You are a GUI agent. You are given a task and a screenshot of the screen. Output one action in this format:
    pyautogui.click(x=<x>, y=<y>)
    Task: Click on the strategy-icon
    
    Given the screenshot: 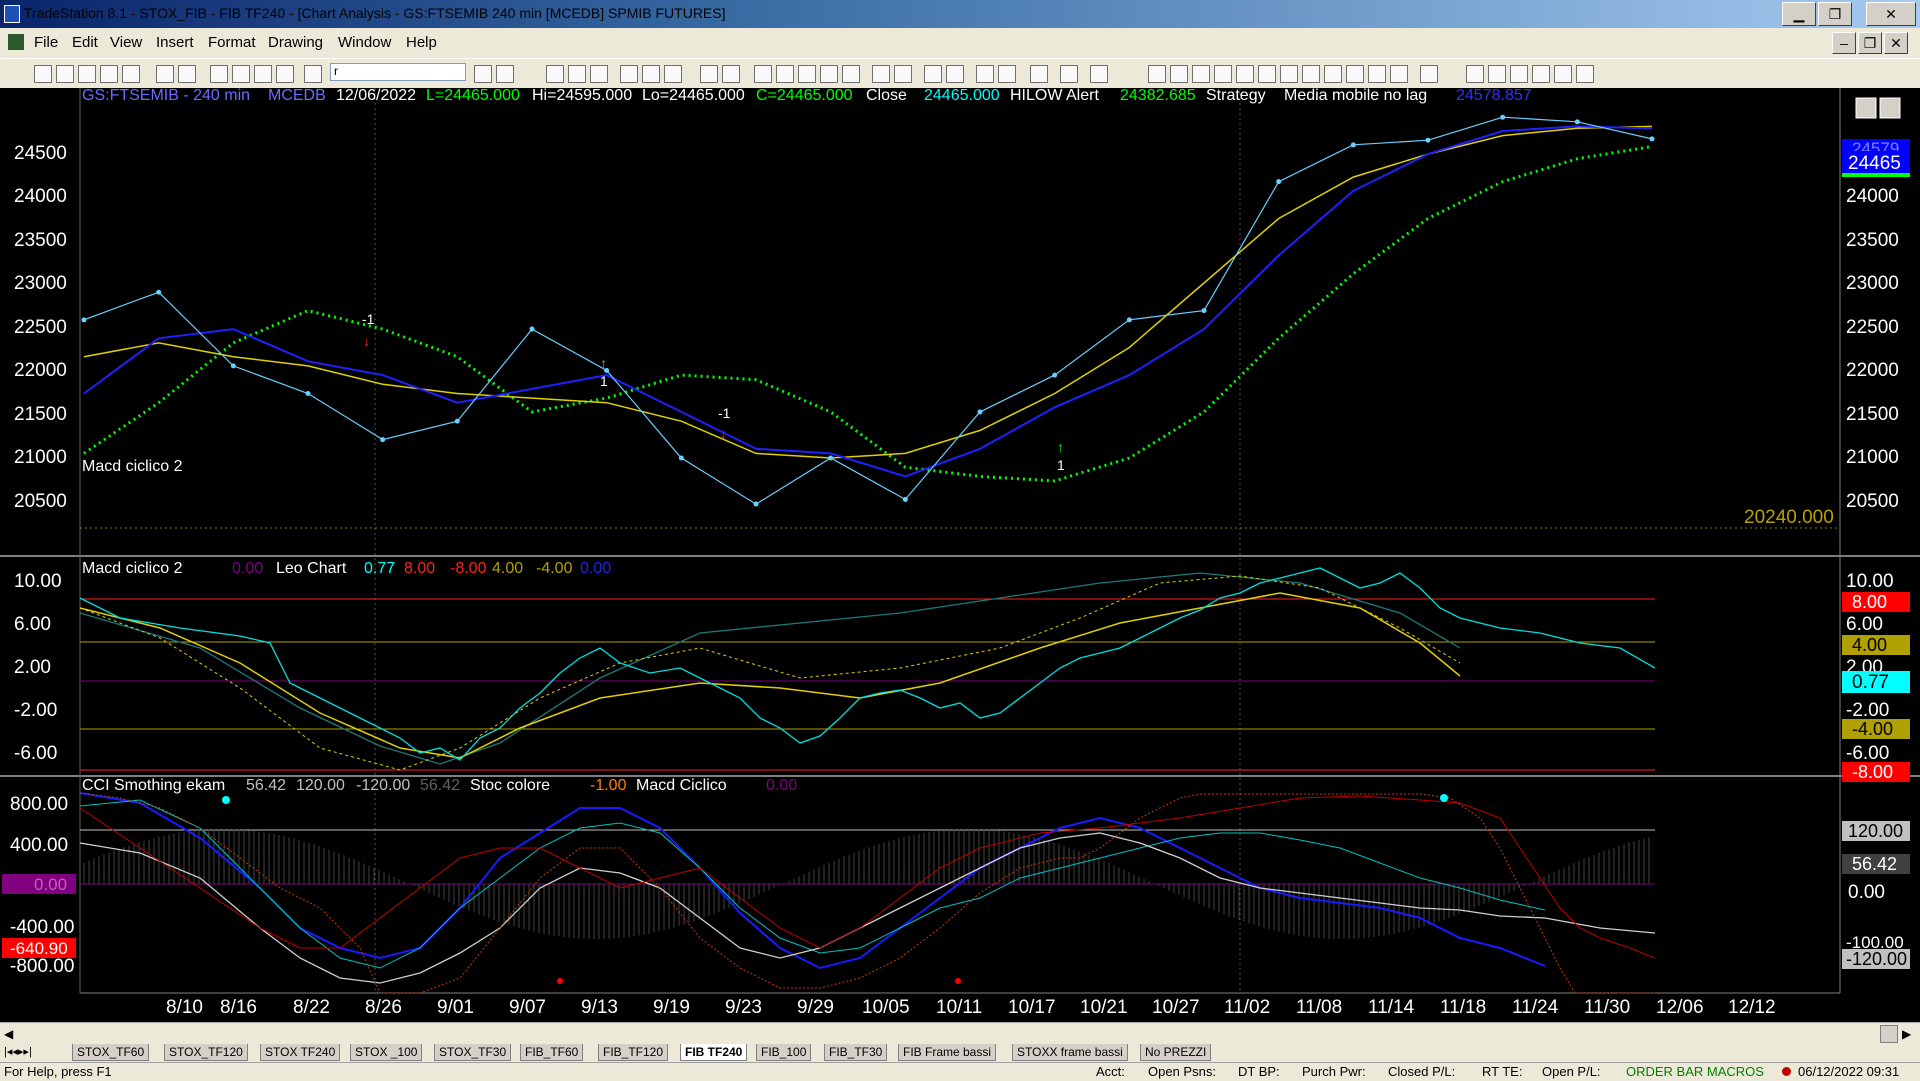 What is the action you would take?
    pyautogui.click(x=577, y=74)
    